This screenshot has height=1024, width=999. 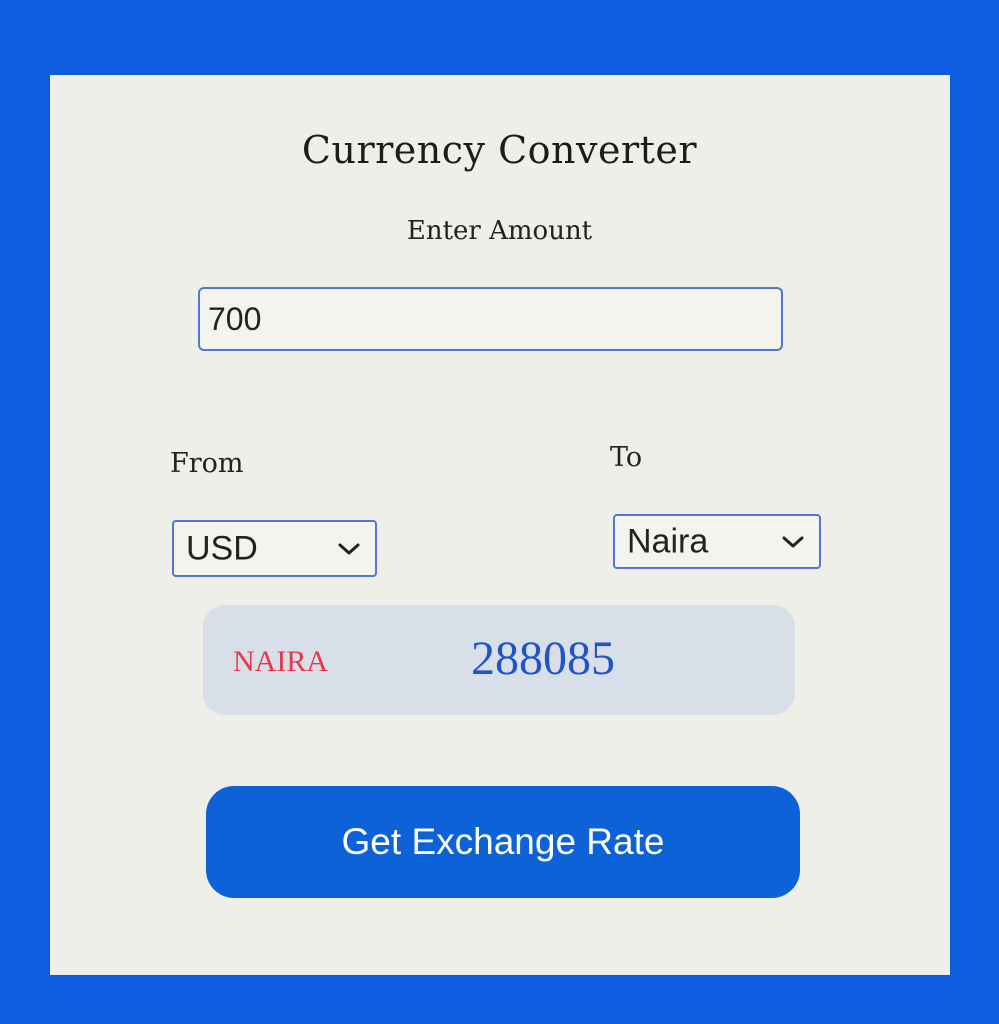 I want to click on from-currency-select: USD, so click(x=274, y=548).